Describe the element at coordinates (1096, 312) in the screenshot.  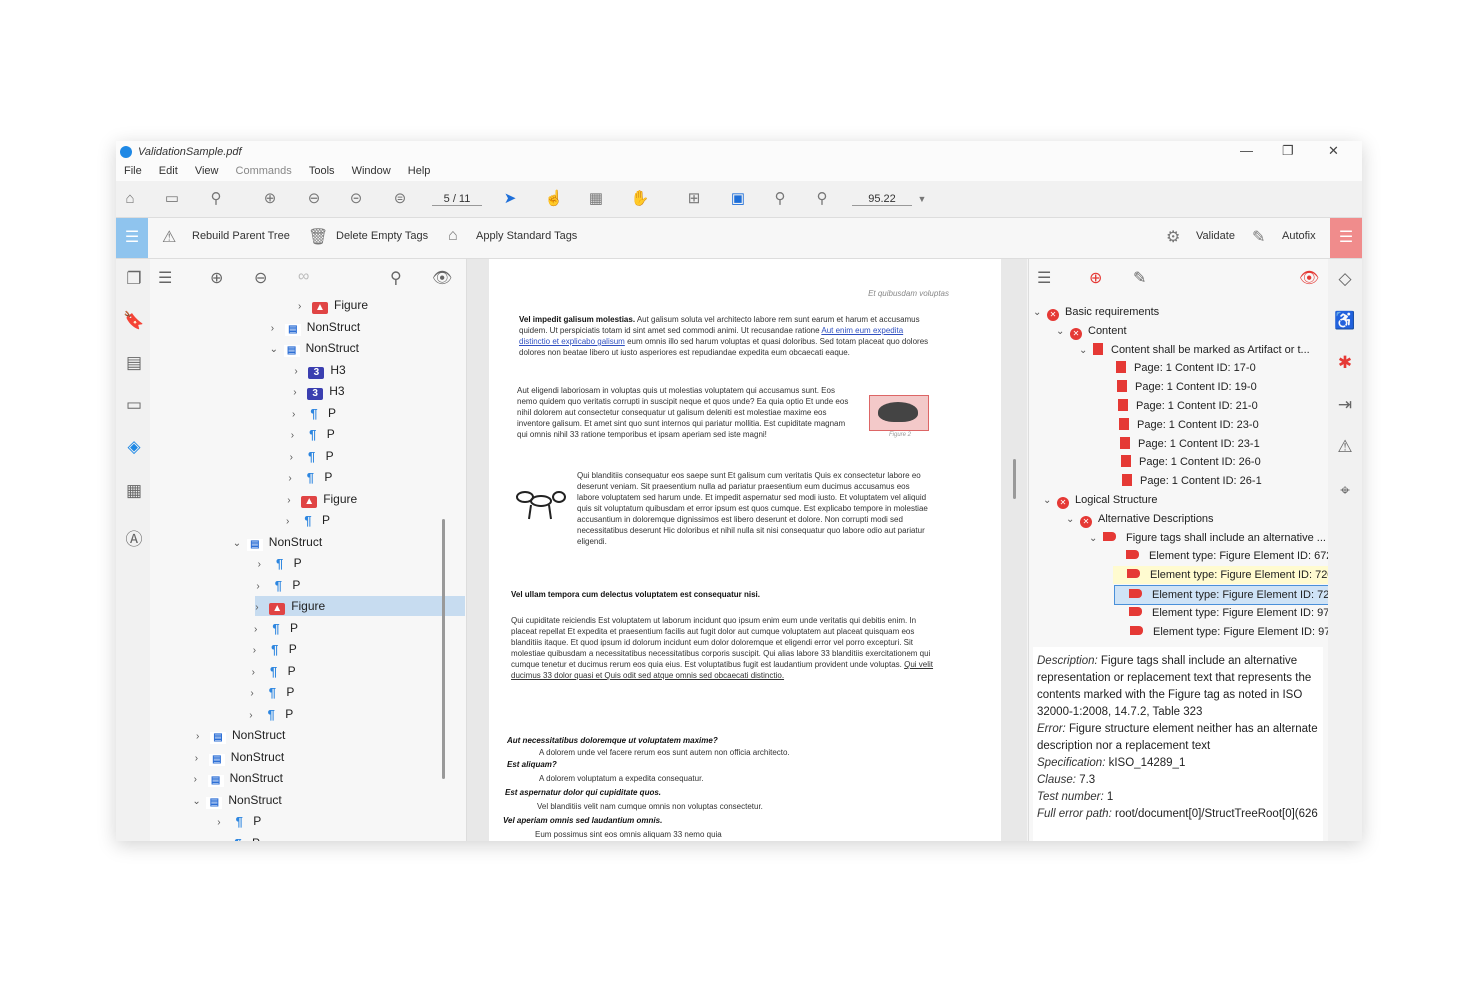
I see `validation-tree-row: ⌄ ✕ Basic requirements` at that location.